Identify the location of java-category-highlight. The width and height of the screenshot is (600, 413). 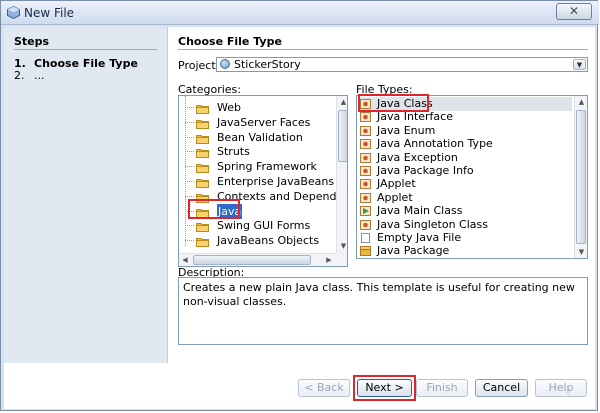
(214, 209).